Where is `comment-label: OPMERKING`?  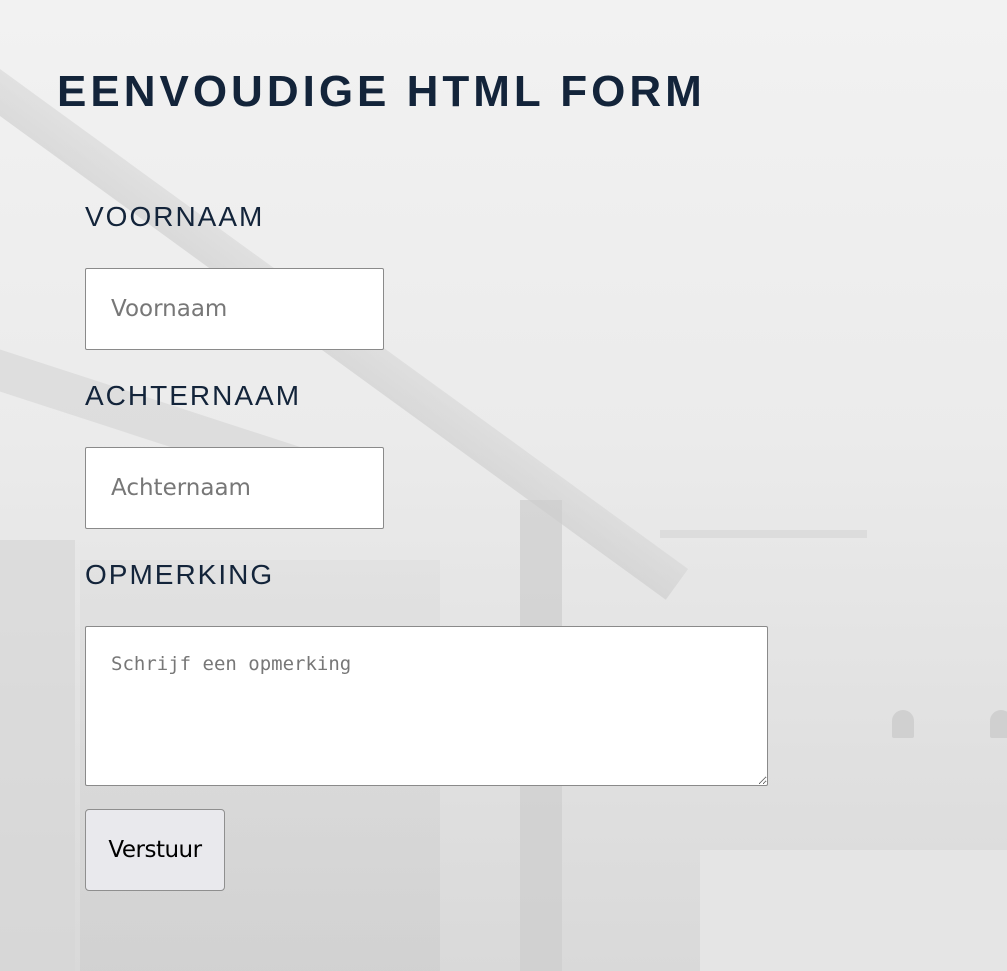
comment-label: OPMERKING is located at coordinates (180, 574).